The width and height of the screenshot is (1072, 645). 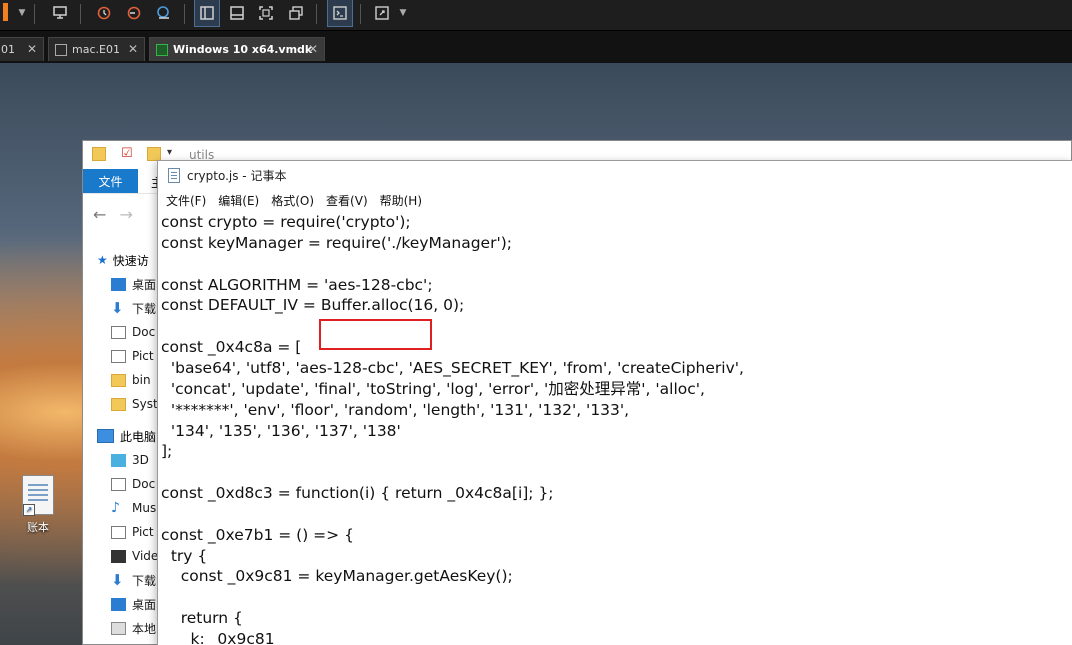 What do you see at coordinates (615, 200) in the screenshot?
I see `notepad-menu-bar: 文件(F) 编辑(E) 格式(O) 查看(V) 帮助(H)` at bounding box center [615, 200].